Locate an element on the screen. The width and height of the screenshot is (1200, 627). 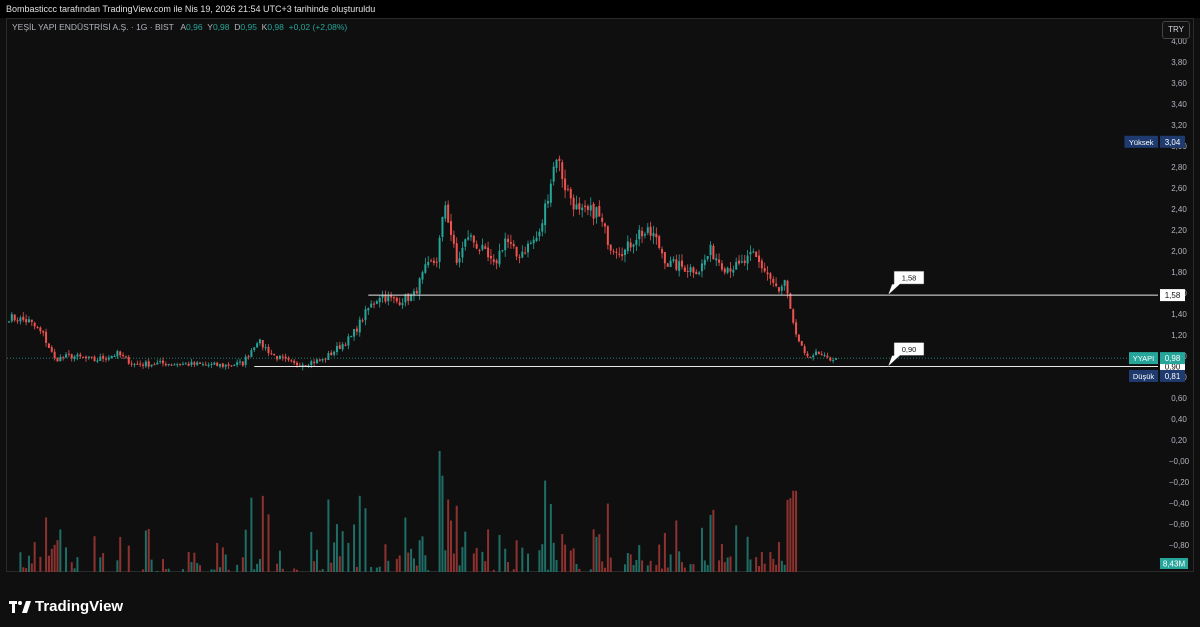
y-tick-label: −0,40 is located at coordinates (1179, 503).